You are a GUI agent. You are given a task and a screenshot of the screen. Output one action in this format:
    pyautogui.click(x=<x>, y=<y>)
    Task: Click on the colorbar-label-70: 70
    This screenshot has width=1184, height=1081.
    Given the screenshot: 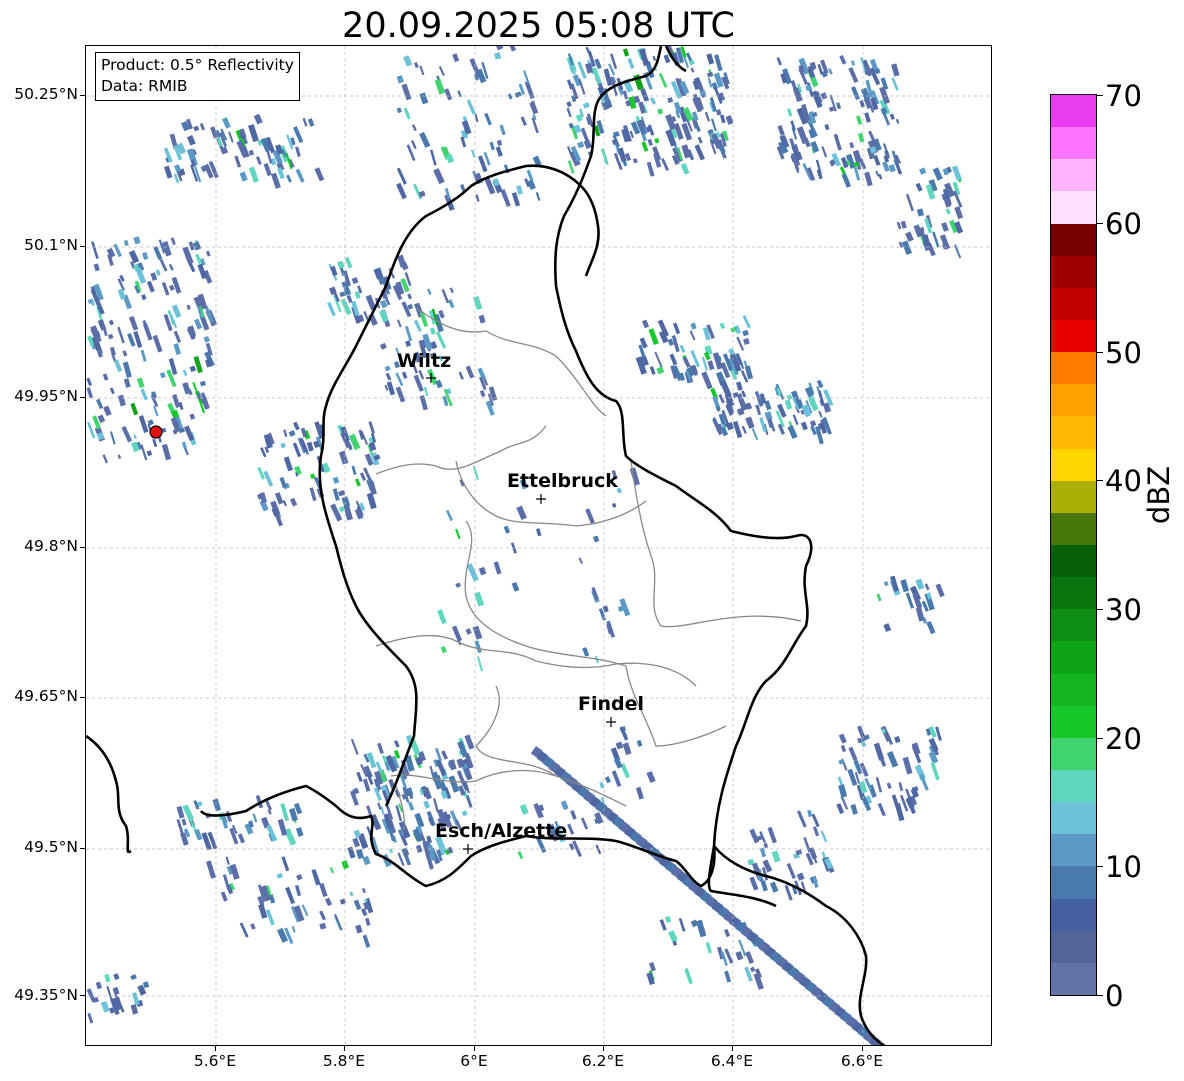 What is the action you would take?
    pyautogui.click(x=1123, y=96)
    